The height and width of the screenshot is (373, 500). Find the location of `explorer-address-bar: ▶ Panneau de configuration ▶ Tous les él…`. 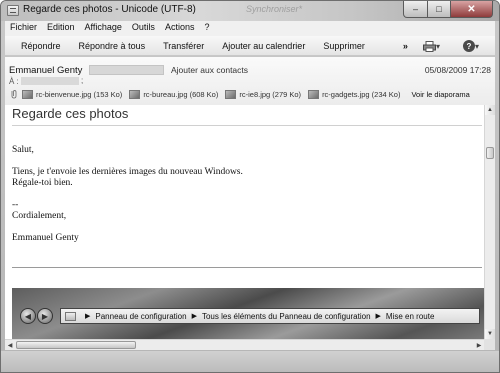

explorer-address-bar: ▶ Panneau de configuration ▶ Tous les él… is located at coordinates (270, 316).